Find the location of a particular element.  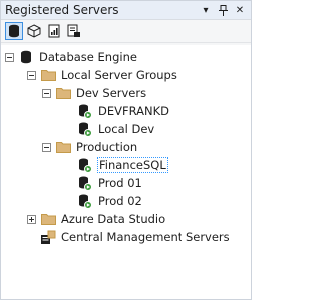

tree-label: Dev Servers is located at coordinates (111, 93).